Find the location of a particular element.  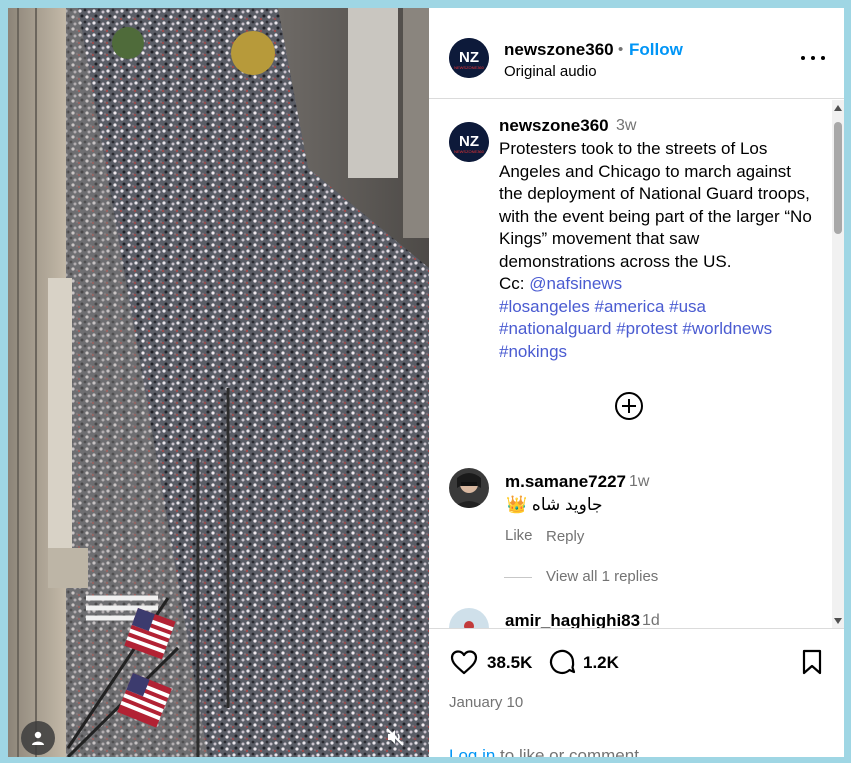

reply-button: Reply is located at coordinates (565, 536).